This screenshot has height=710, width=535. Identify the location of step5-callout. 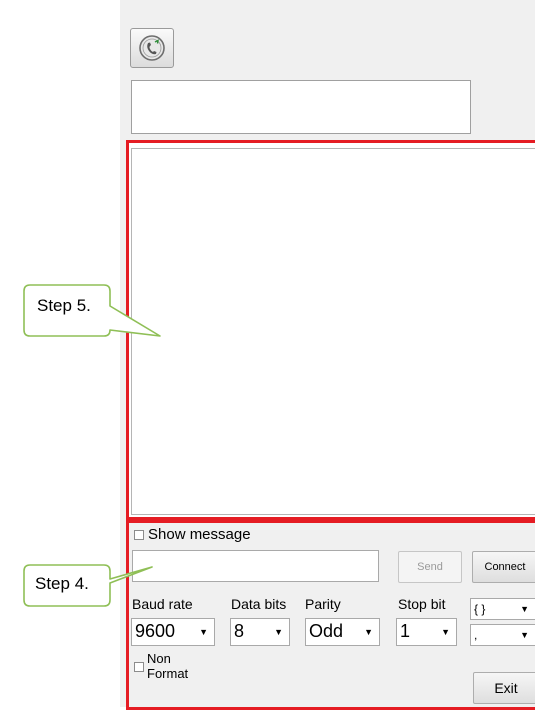
(92, 445).